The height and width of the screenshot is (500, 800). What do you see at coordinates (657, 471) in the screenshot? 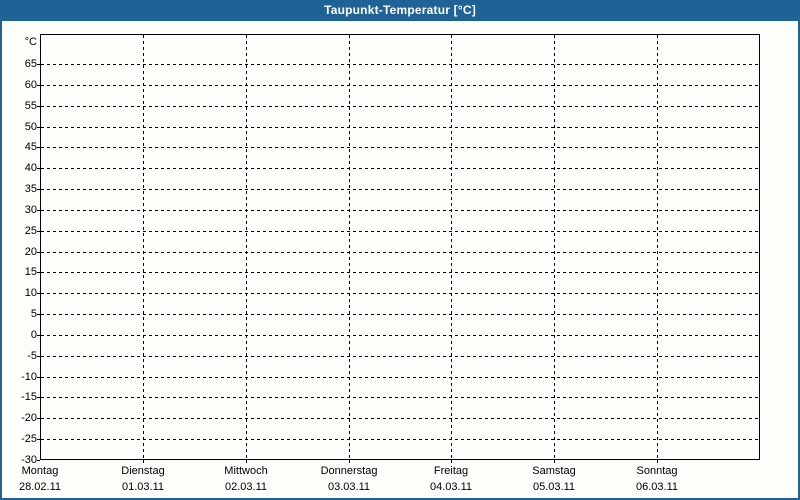
I see `x-day-label: Sonntag` at bounding box center [657, 471].